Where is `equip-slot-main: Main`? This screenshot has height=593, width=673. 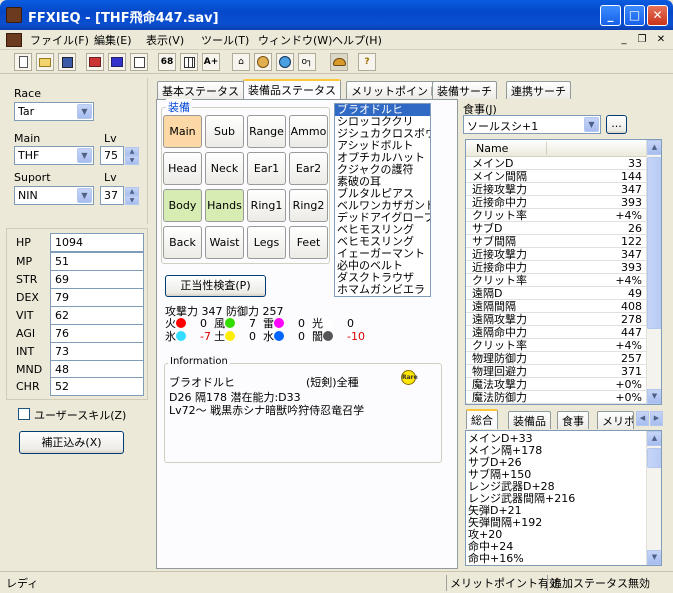 equip-slot-main: Main is located at coordinates (182, 131).